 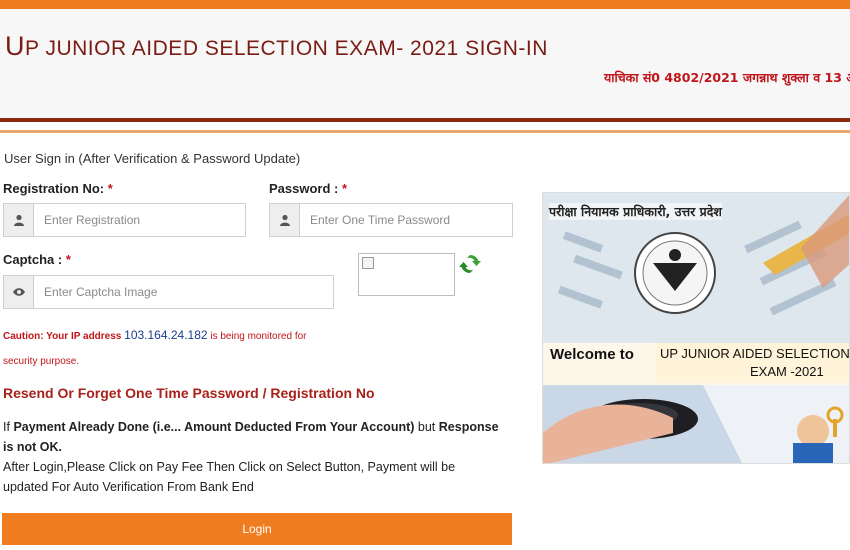 What do you see at coordinates (592, 354) in the screenshot?
I see `banner-welcome-text: Welcome to` at bounding box center [592, 354].